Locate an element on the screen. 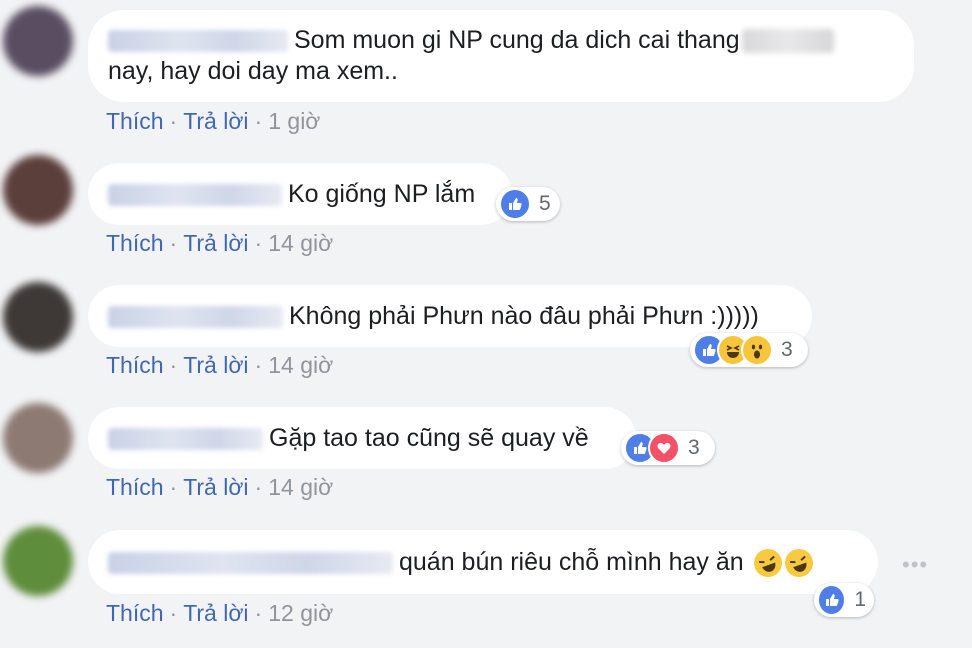 This screenshot has height=648, width=972. reaction-summary: 5 is located at coordinates (528, 204).